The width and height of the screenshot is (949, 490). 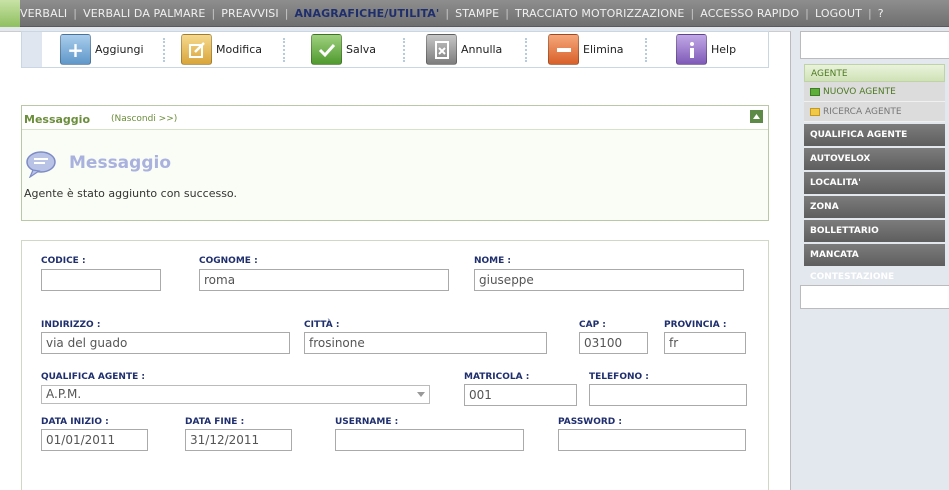 I want to click on sidebar-item-qualifica-agente: QUALIFICA AGENTE, so click(x=874, y=135).